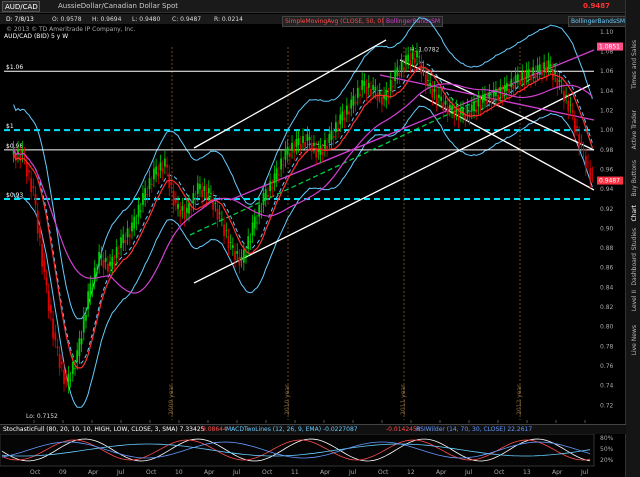 Image resolution: width=640 pixels, height=477 pixels. What do you see at coordinates (403, 399) in the screenshot?
I see `year-label: 2011 year` at bounding box center [403, 399].